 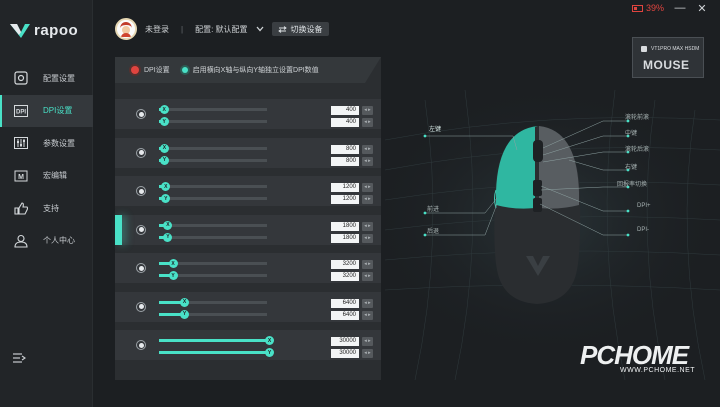 What do you see at coordinates (118, 229) in the screenshot?
I see `active-row-marker` at bounding box center [118, 229].